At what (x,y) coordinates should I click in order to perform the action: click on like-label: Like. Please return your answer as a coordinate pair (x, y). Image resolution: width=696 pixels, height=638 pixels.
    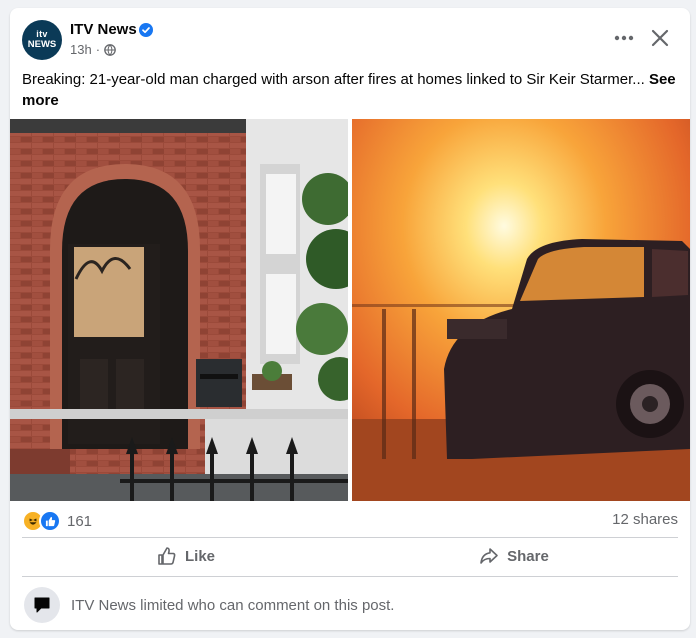
    Looking at the image, I should click on (199, 556).